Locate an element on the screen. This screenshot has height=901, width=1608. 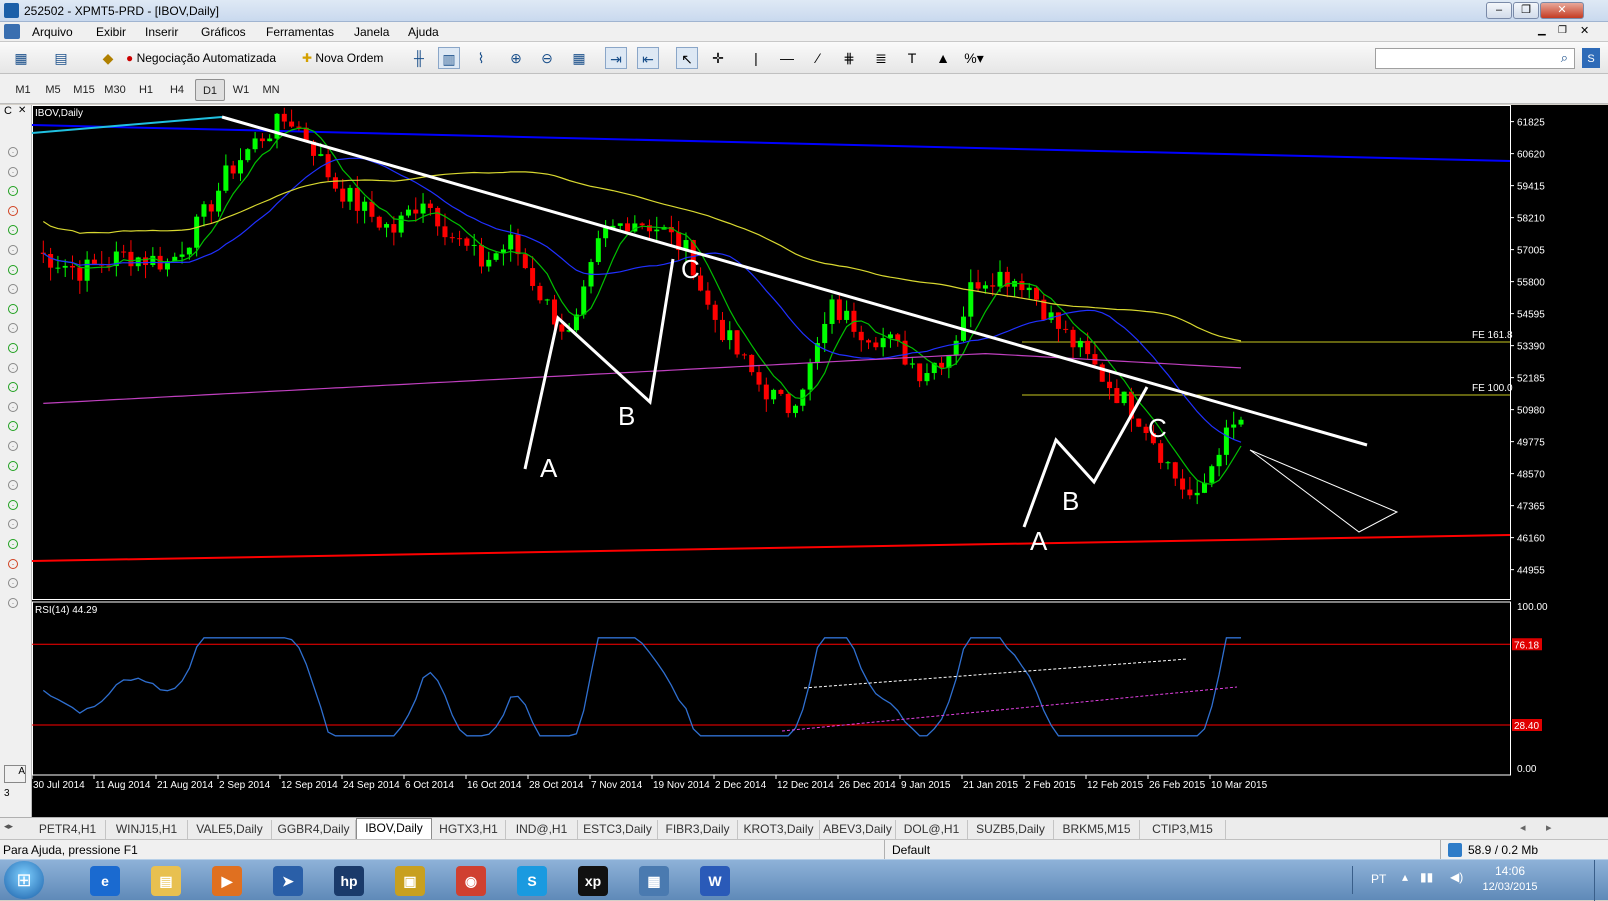
candlestick-icon: ▥ is located at coordinates (449, 58).